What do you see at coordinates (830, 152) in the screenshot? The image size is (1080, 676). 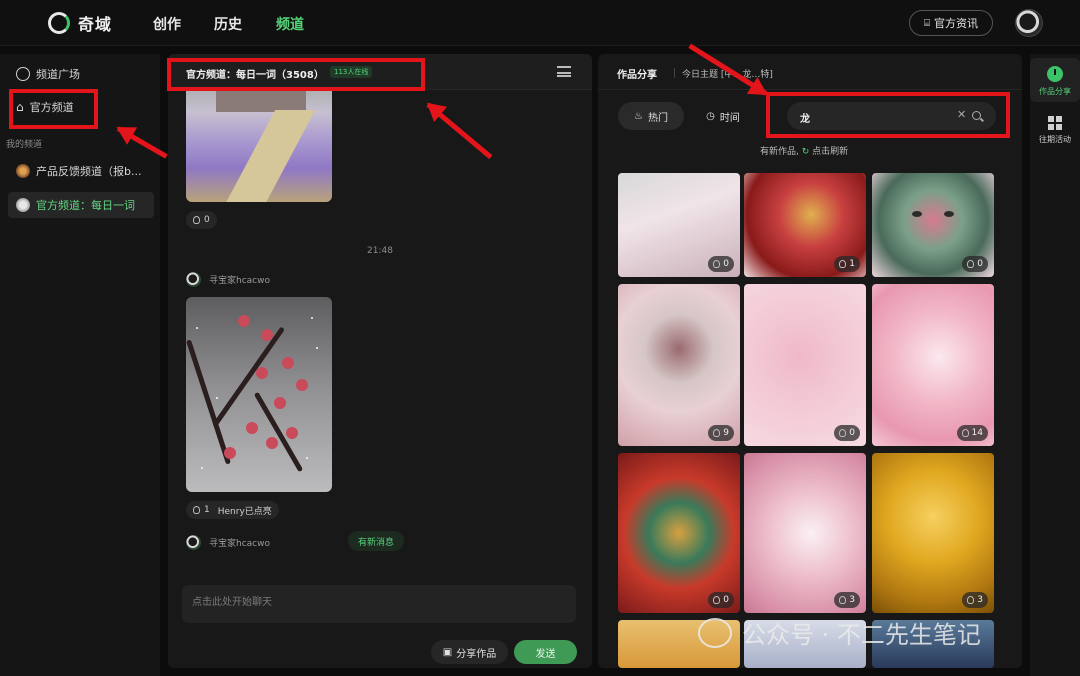 I see `refresh-link: 点击刷新` at bounding box center [830, 152].